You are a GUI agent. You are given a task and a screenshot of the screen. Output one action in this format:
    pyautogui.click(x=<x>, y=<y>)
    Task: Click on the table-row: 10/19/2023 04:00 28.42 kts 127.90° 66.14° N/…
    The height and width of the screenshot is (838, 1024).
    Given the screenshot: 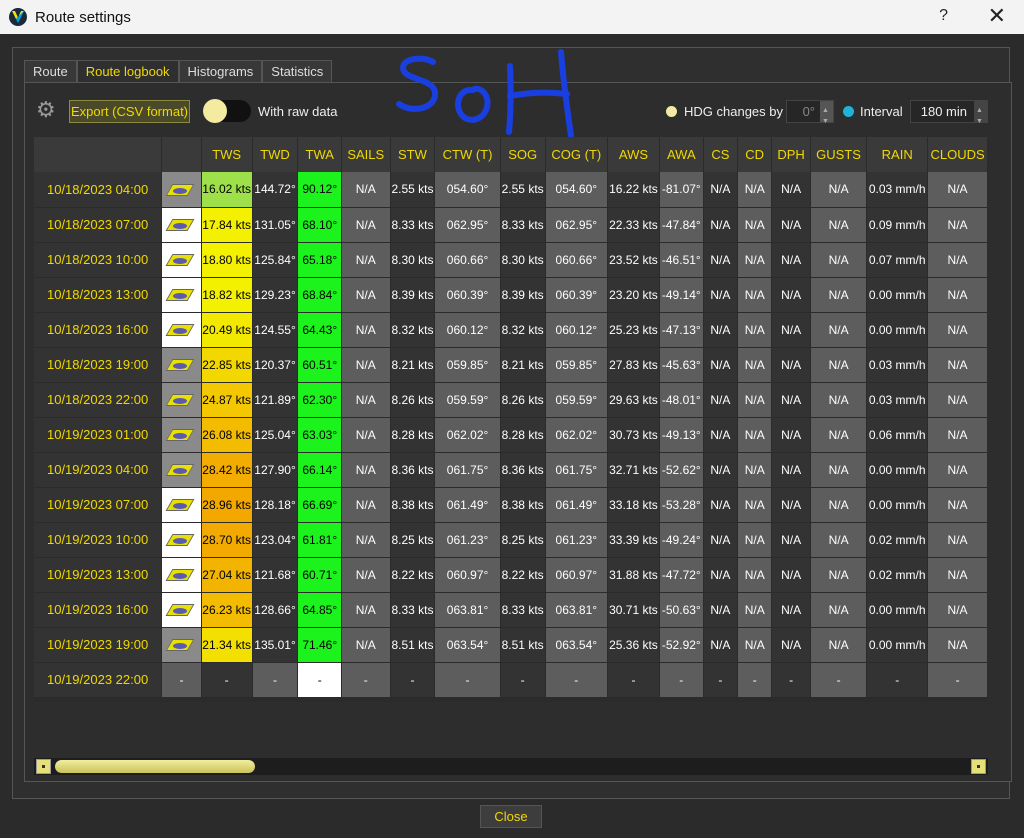 What is the action you would take?
    pyautogui.click(x=511, y=470)
    